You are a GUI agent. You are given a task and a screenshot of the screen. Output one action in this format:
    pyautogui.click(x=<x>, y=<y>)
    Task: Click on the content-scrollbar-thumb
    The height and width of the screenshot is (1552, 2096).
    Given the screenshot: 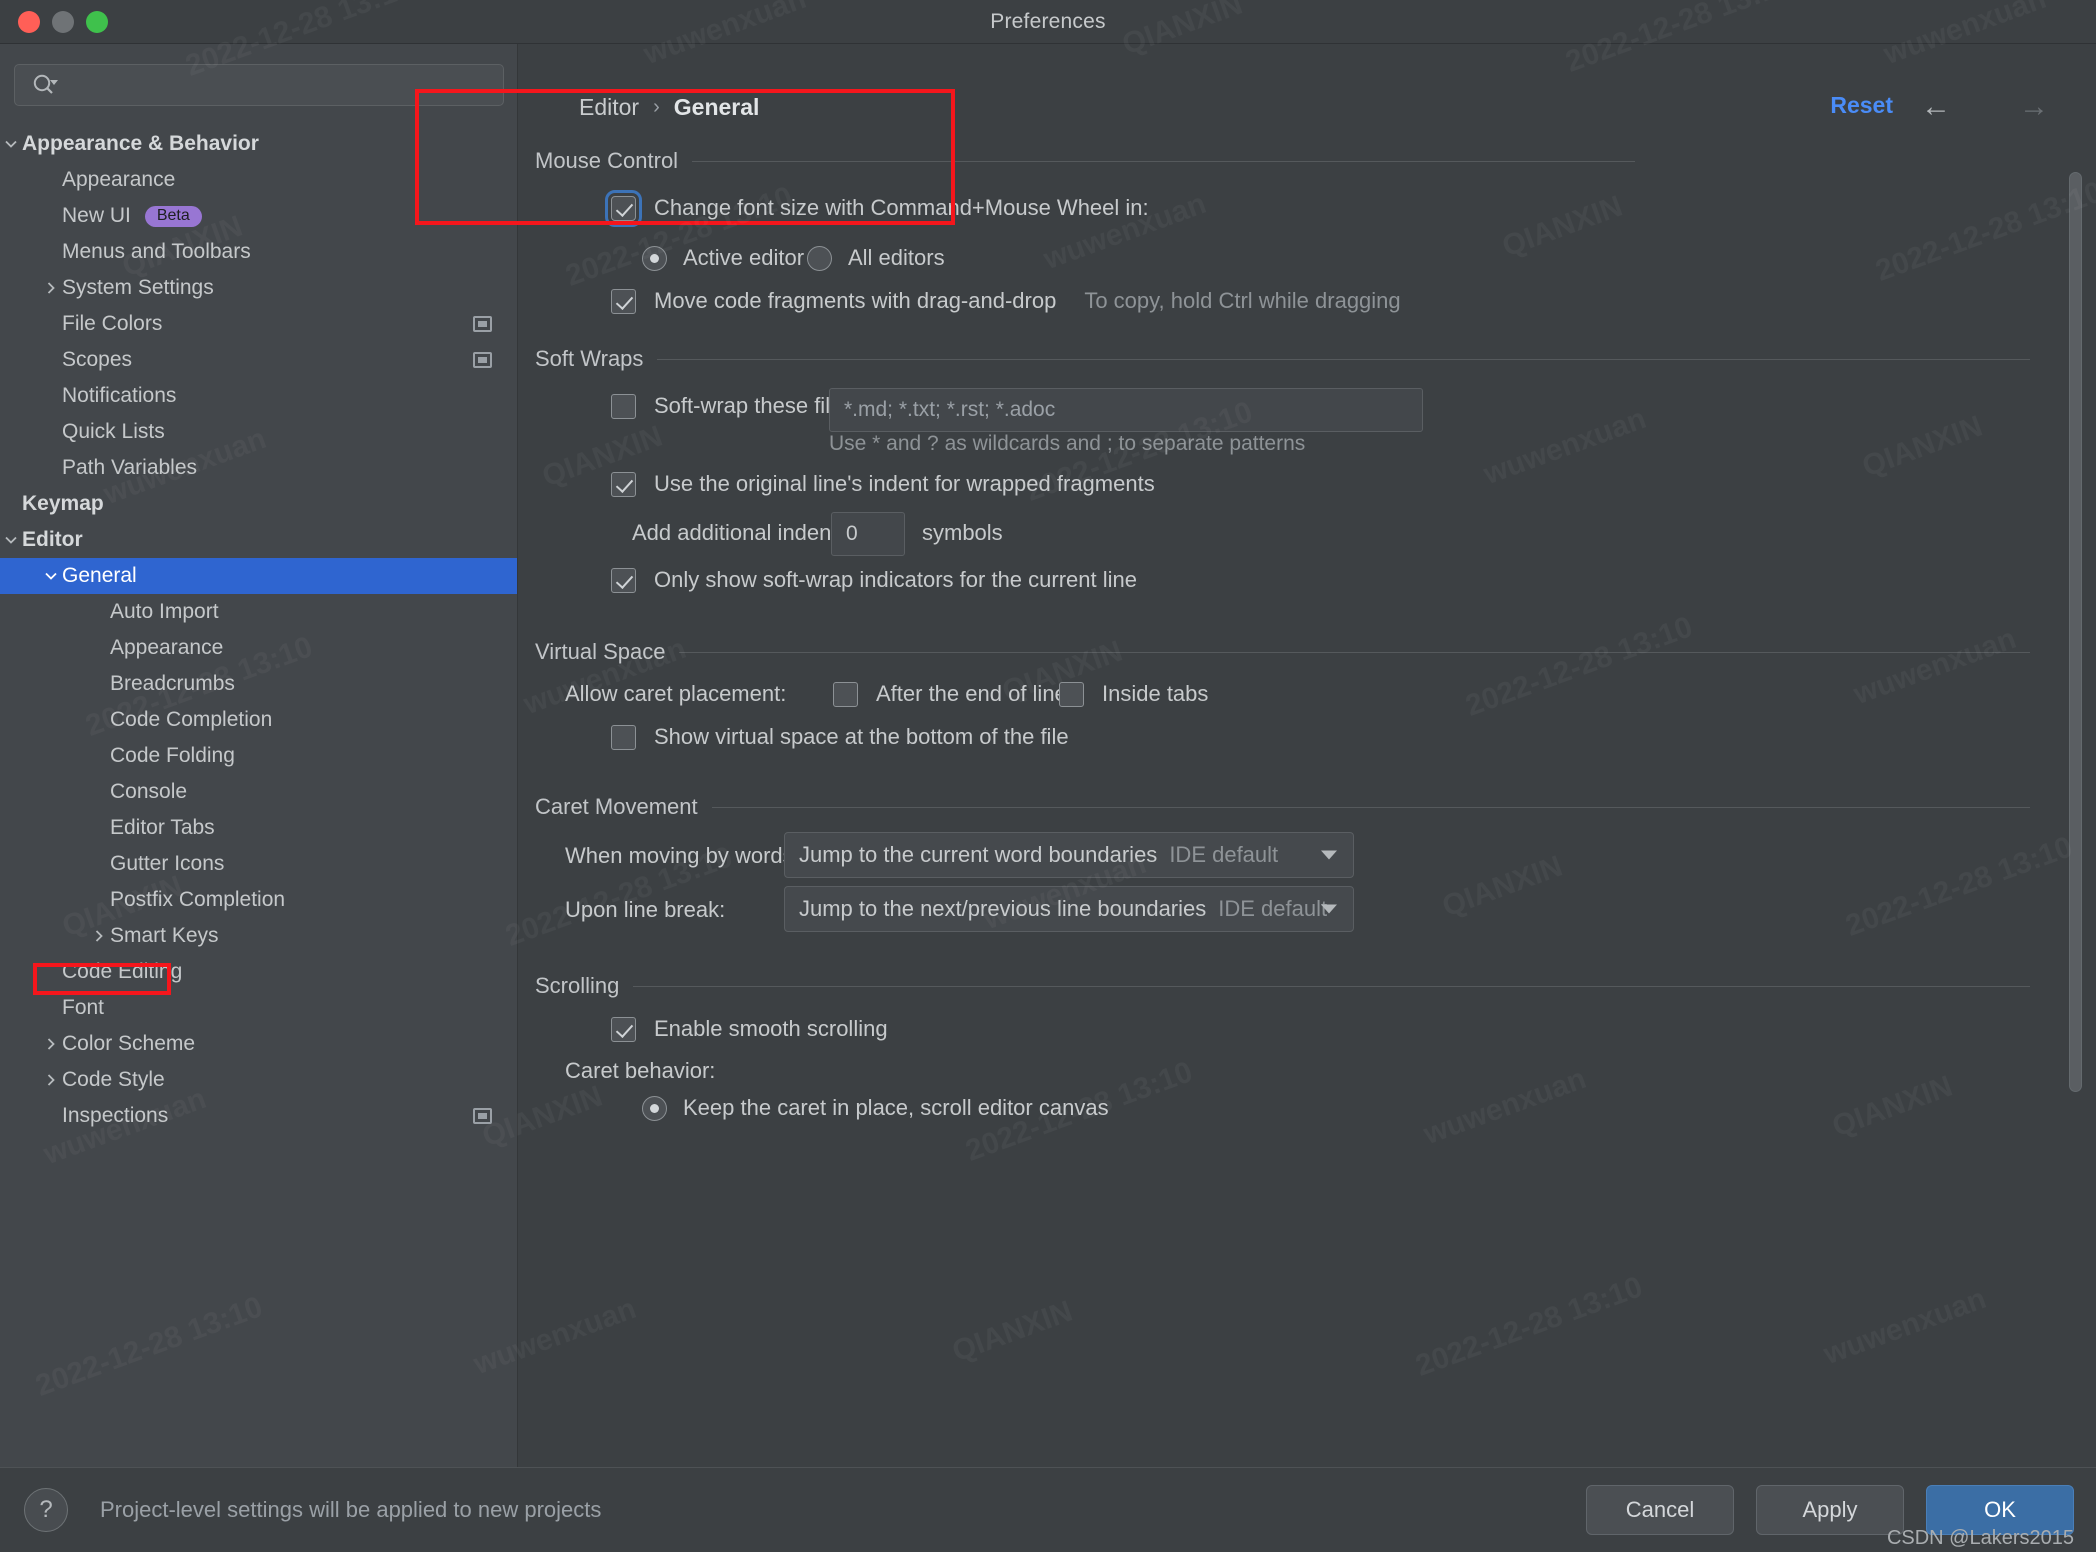 What is the action you would take?
    pyautogui.click(x=2075, y=632)
    